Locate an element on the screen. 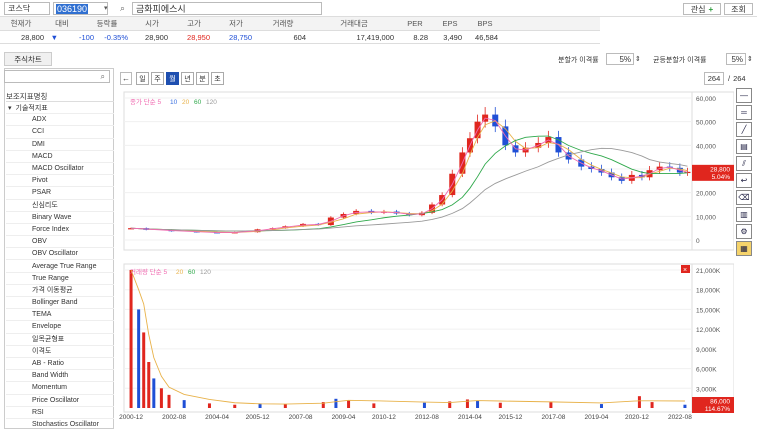  y-tick-label: 3,000K is located at coordinates (706, 389).